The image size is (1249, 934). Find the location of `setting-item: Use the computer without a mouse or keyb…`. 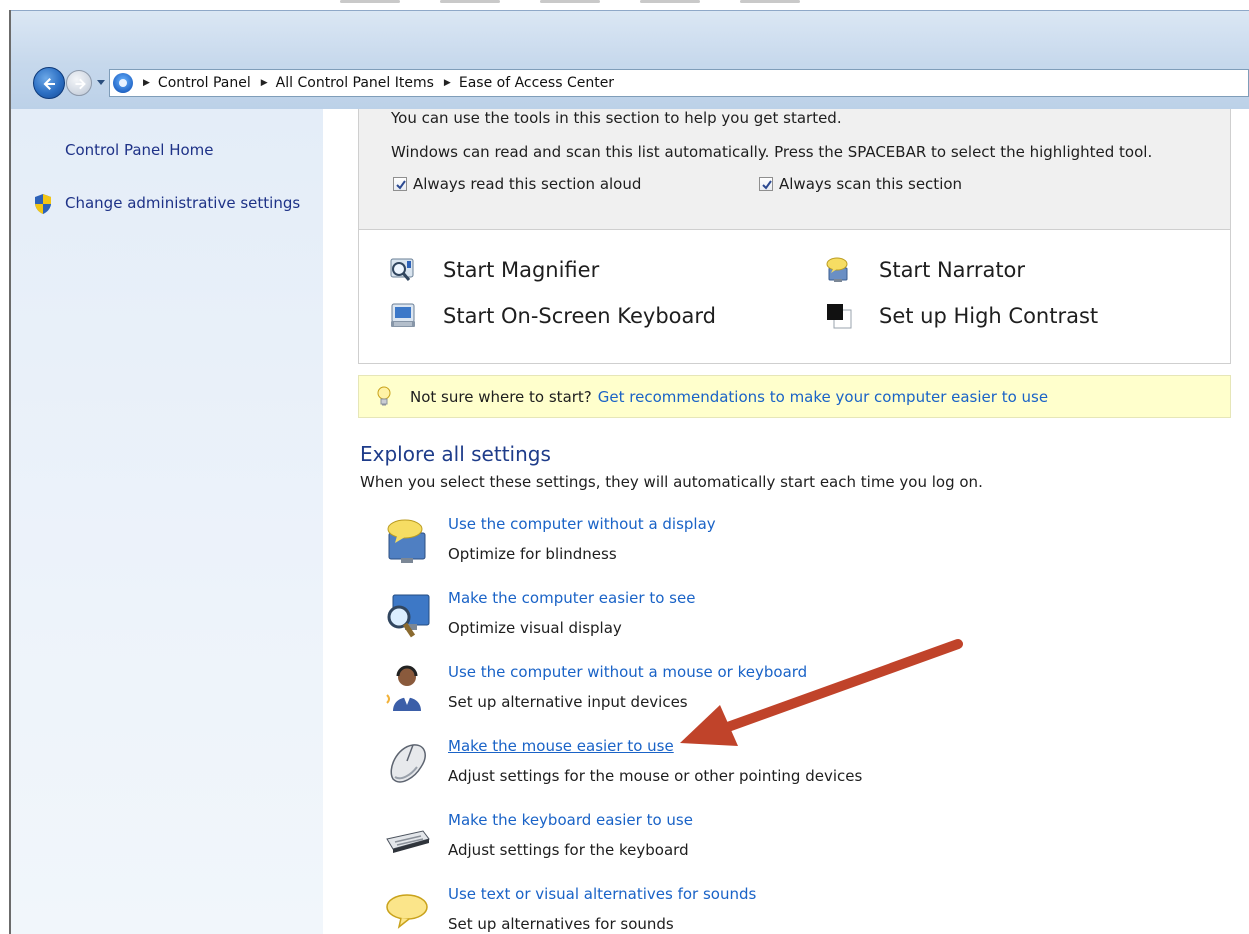

setting-item: Use the computer without a mouse or keyb… is located at coordinates (793, 693).